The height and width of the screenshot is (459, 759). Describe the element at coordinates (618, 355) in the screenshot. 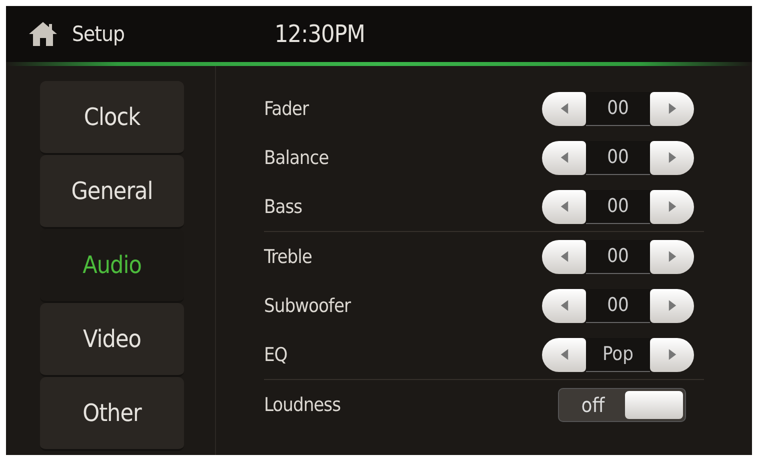

I see `setting-value: Pop` at that location.